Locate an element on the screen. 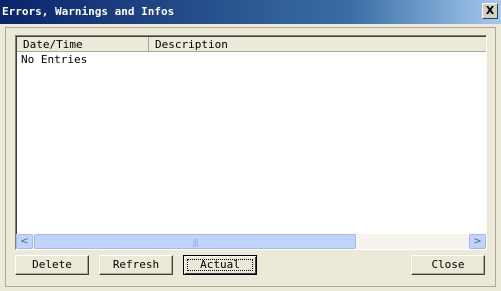  refresh-button: Refresh is located at coordinates (136, 265).